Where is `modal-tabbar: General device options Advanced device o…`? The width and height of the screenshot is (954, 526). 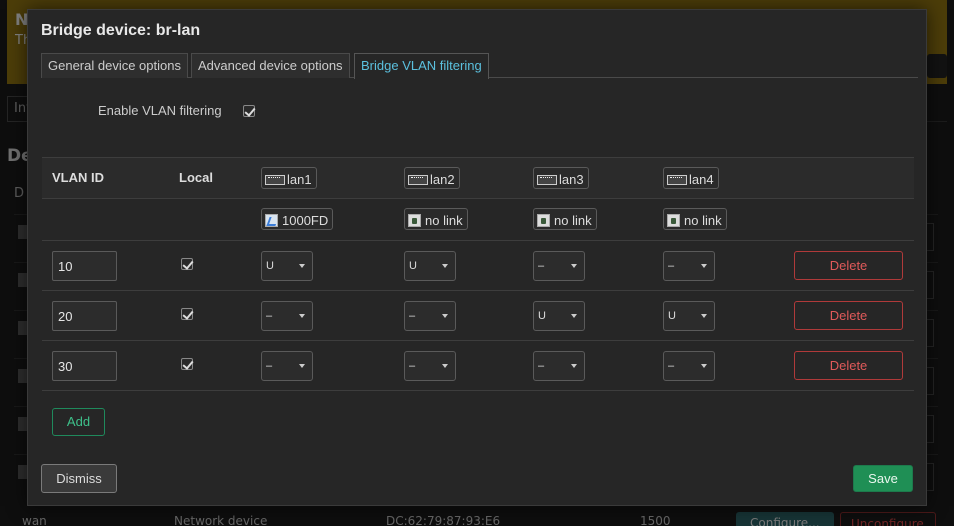
modal-tabbar: General device options Advanced device o… is located at coordinates (479, 66).